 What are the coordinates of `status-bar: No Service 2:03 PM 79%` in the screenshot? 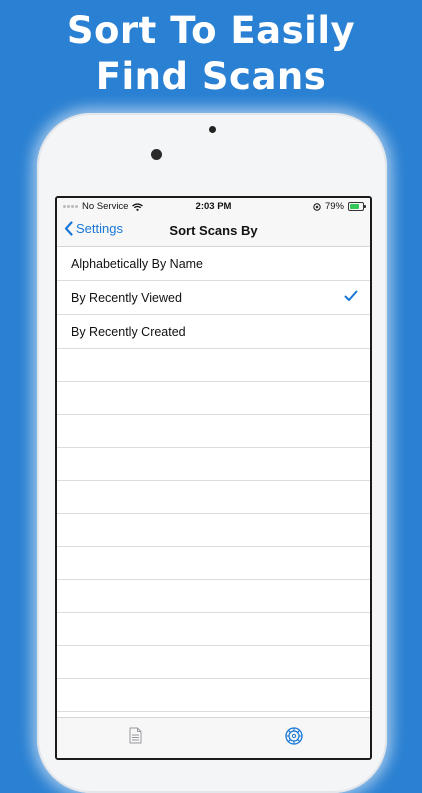 It's located at (213, 206).